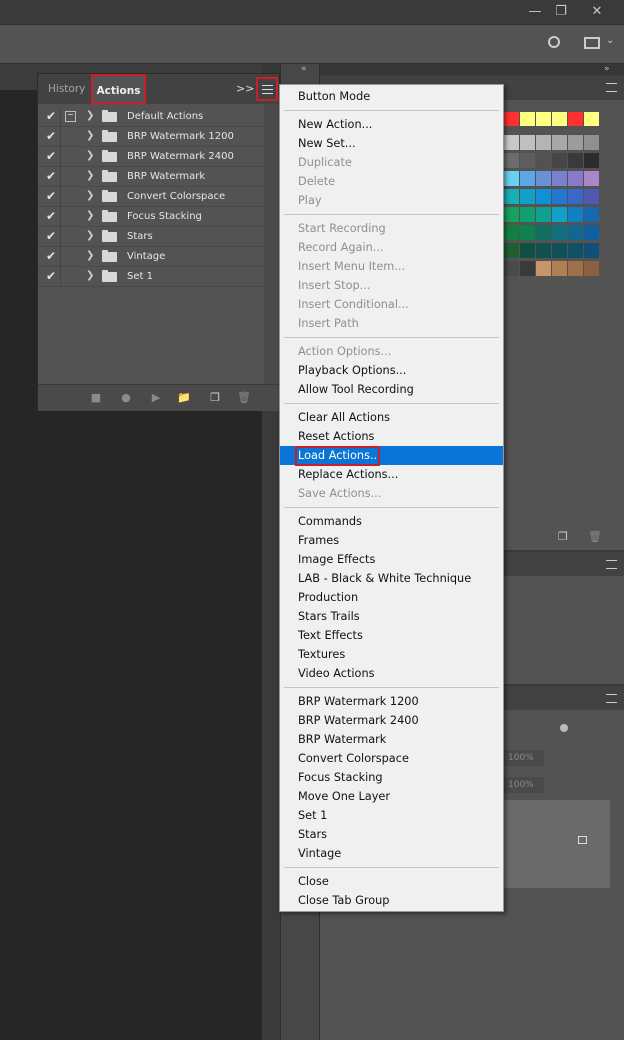  I want to click on menu-item-textures: Textures, so click(391, 654).